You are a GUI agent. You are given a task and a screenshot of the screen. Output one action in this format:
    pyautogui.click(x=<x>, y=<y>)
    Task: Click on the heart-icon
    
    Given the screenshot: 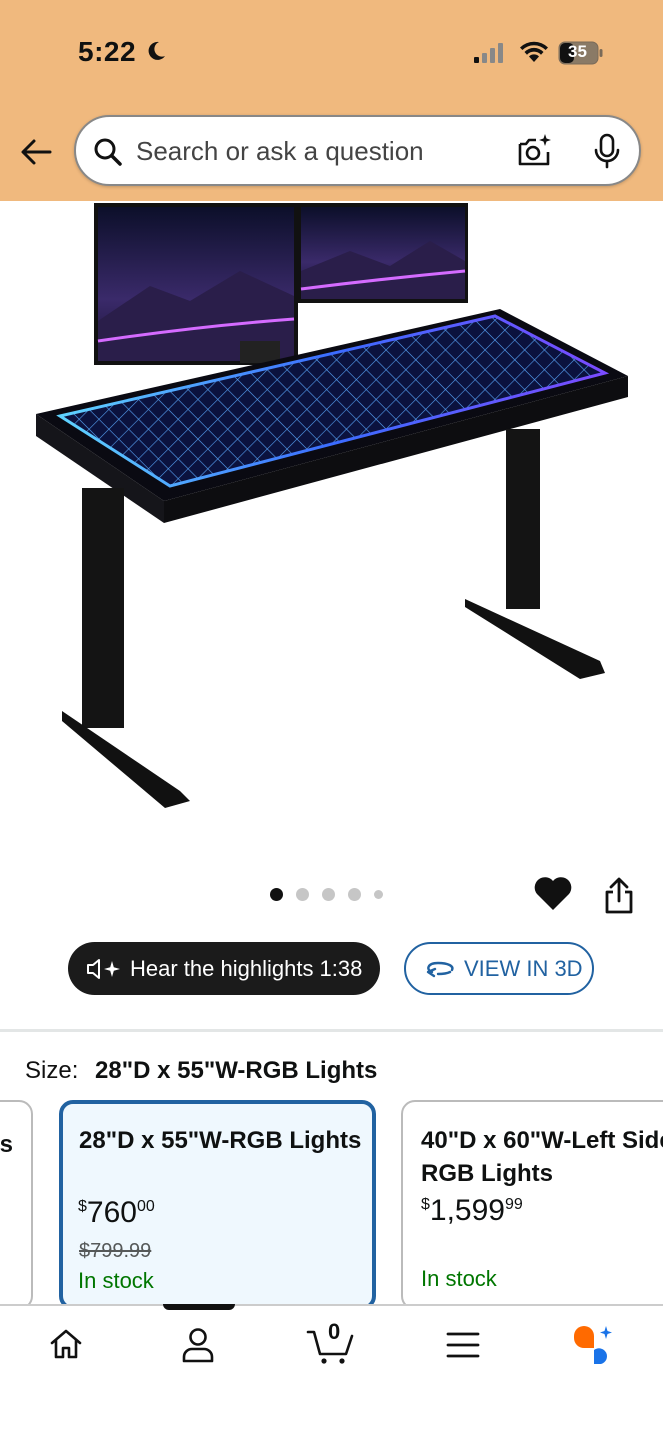 What is the action you would take?
    pyautogui.click(x=553, y=893)
    